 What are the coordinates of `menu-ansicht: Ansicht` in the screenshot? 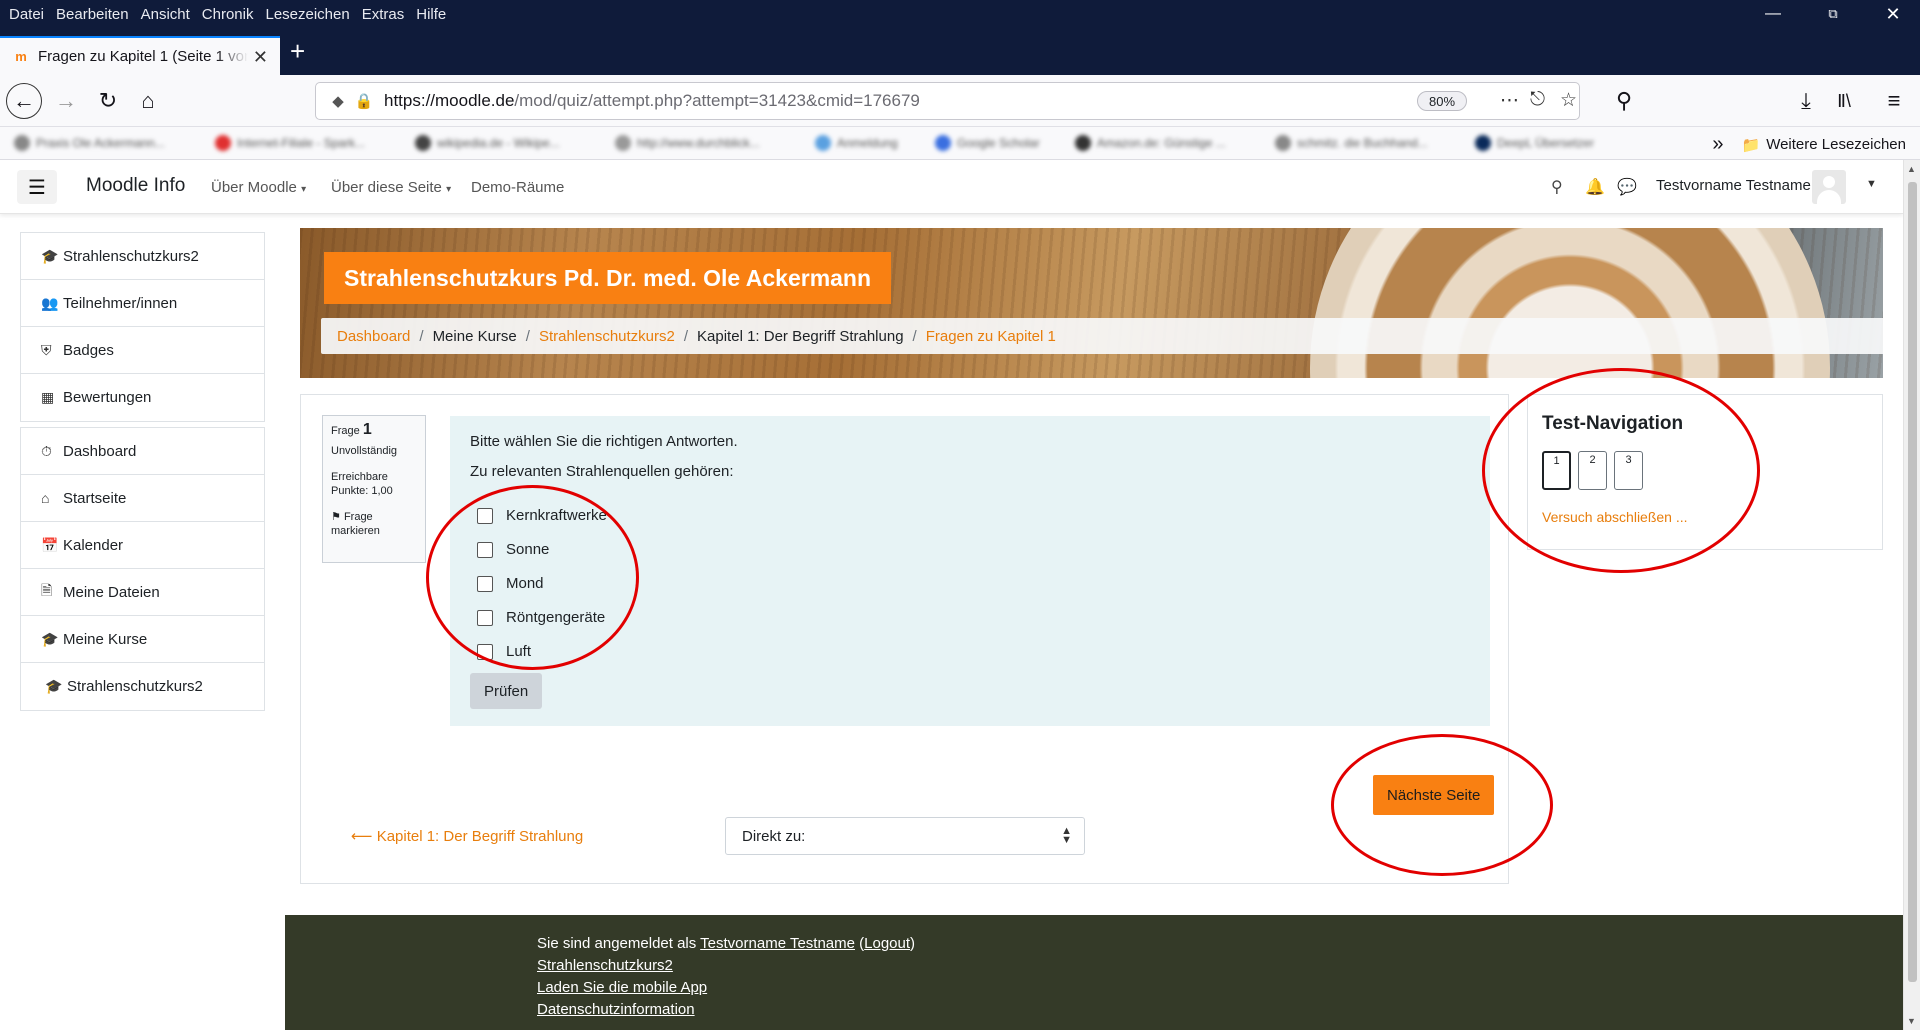 It's located at (165, 14).